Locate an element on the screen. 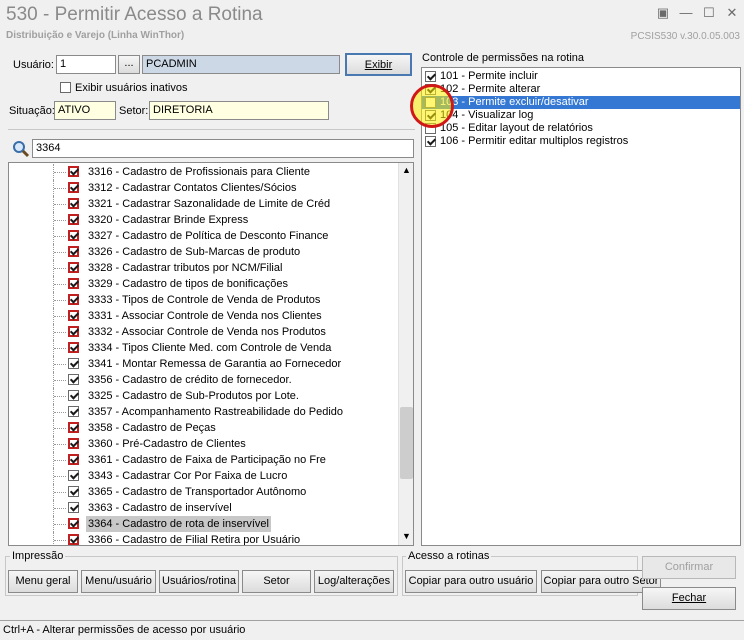 The width and height of the screenshot is (744, 640). copy-to-user-button: Copiar para outro usuário is located at coordinates (471, 581).